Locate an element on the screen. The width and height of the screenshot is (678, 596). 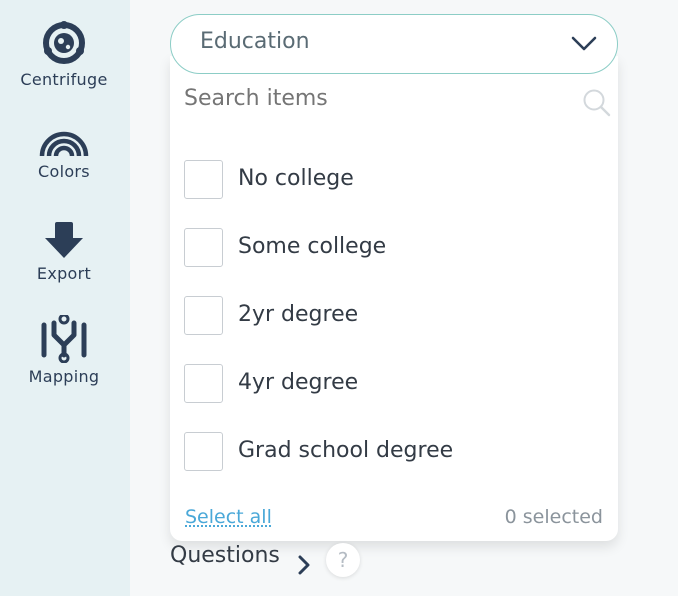
option-label: 4yr degree is located at coordinates (298, 382).